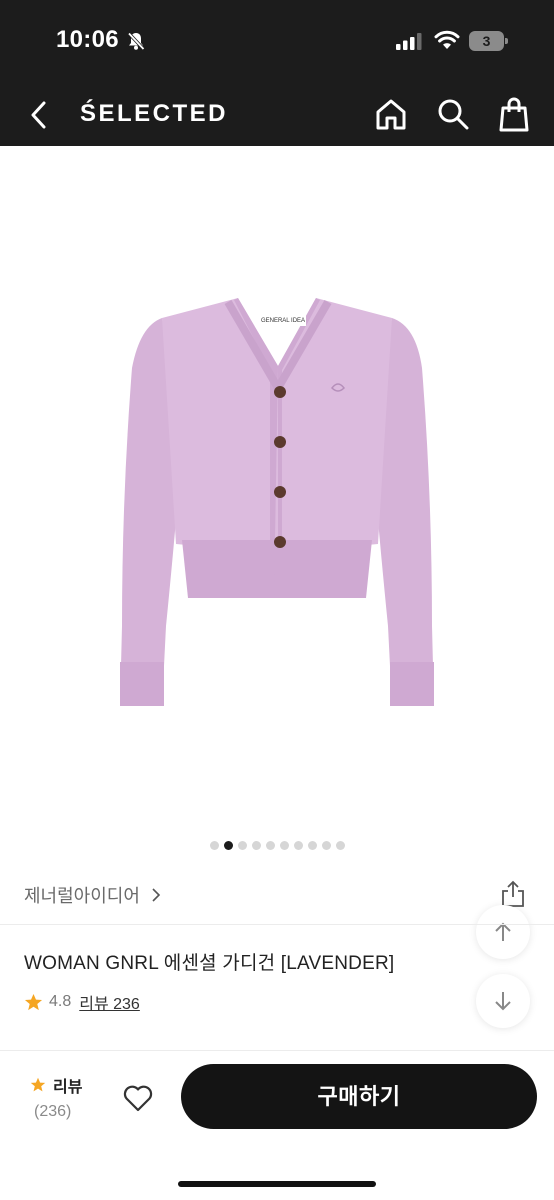 This screenshot has width=554, height=1200. What do you see at coordinates (277, 924) in the screenshot?
I see `divider` at bounding box center [277, 924].